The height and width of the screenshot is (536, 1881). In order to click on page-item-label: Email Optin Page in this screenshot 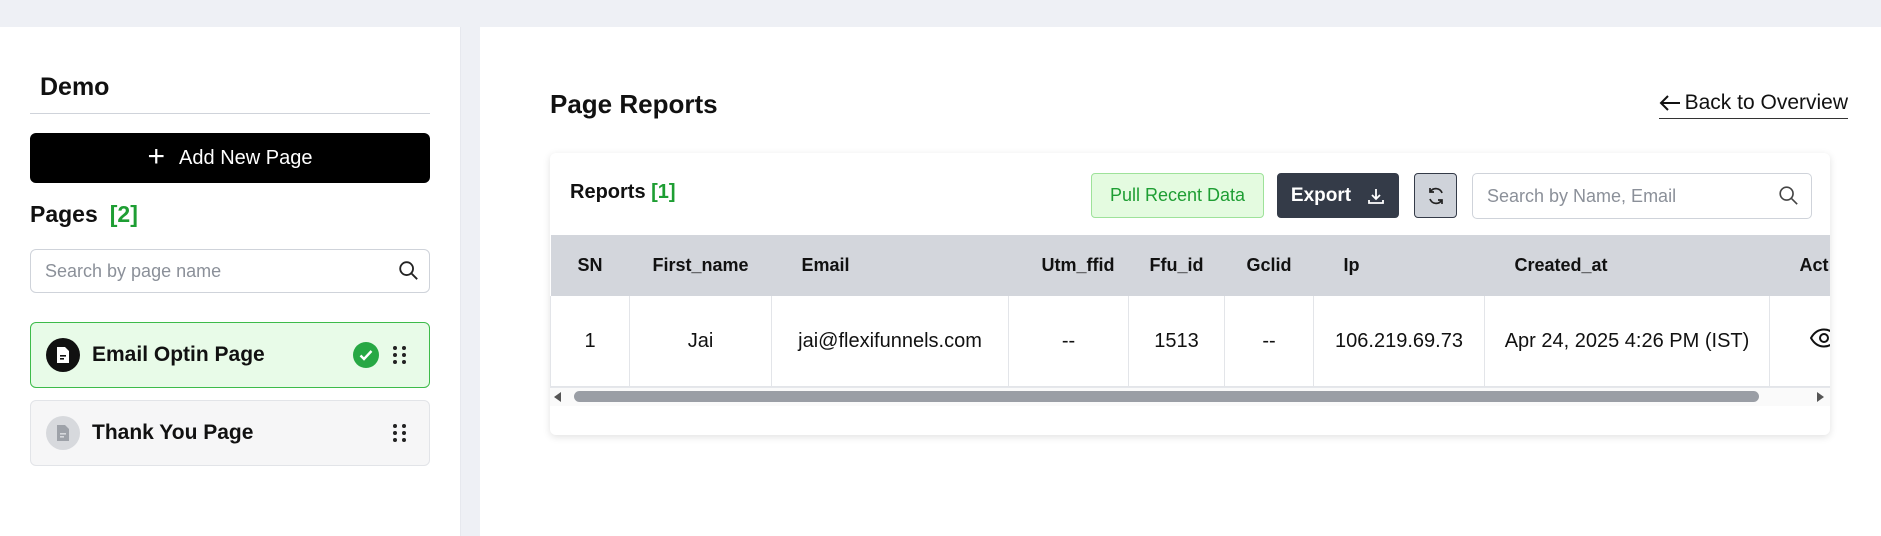, I will do `click(178, 354)`.